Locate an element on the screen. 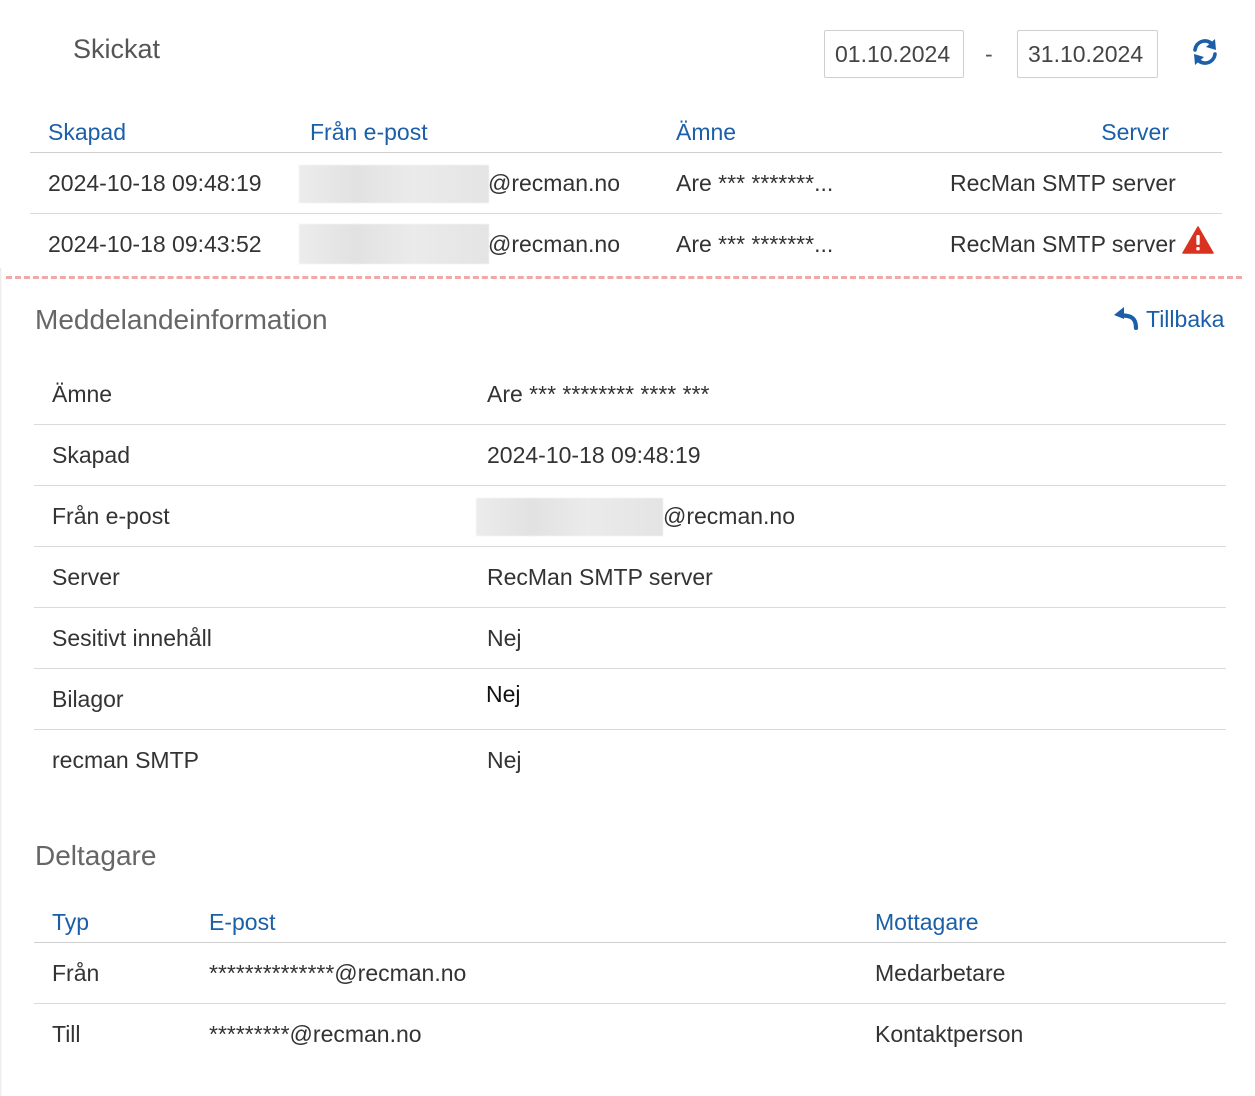  detail-value-server: RecMan SMTP server is located at coordinates (600, 577).